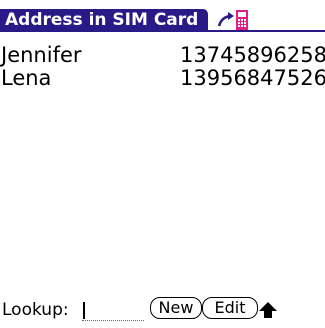  Describe the element at coordinates (113, 310) in the screenshot. I see `lookup-input` at that location.